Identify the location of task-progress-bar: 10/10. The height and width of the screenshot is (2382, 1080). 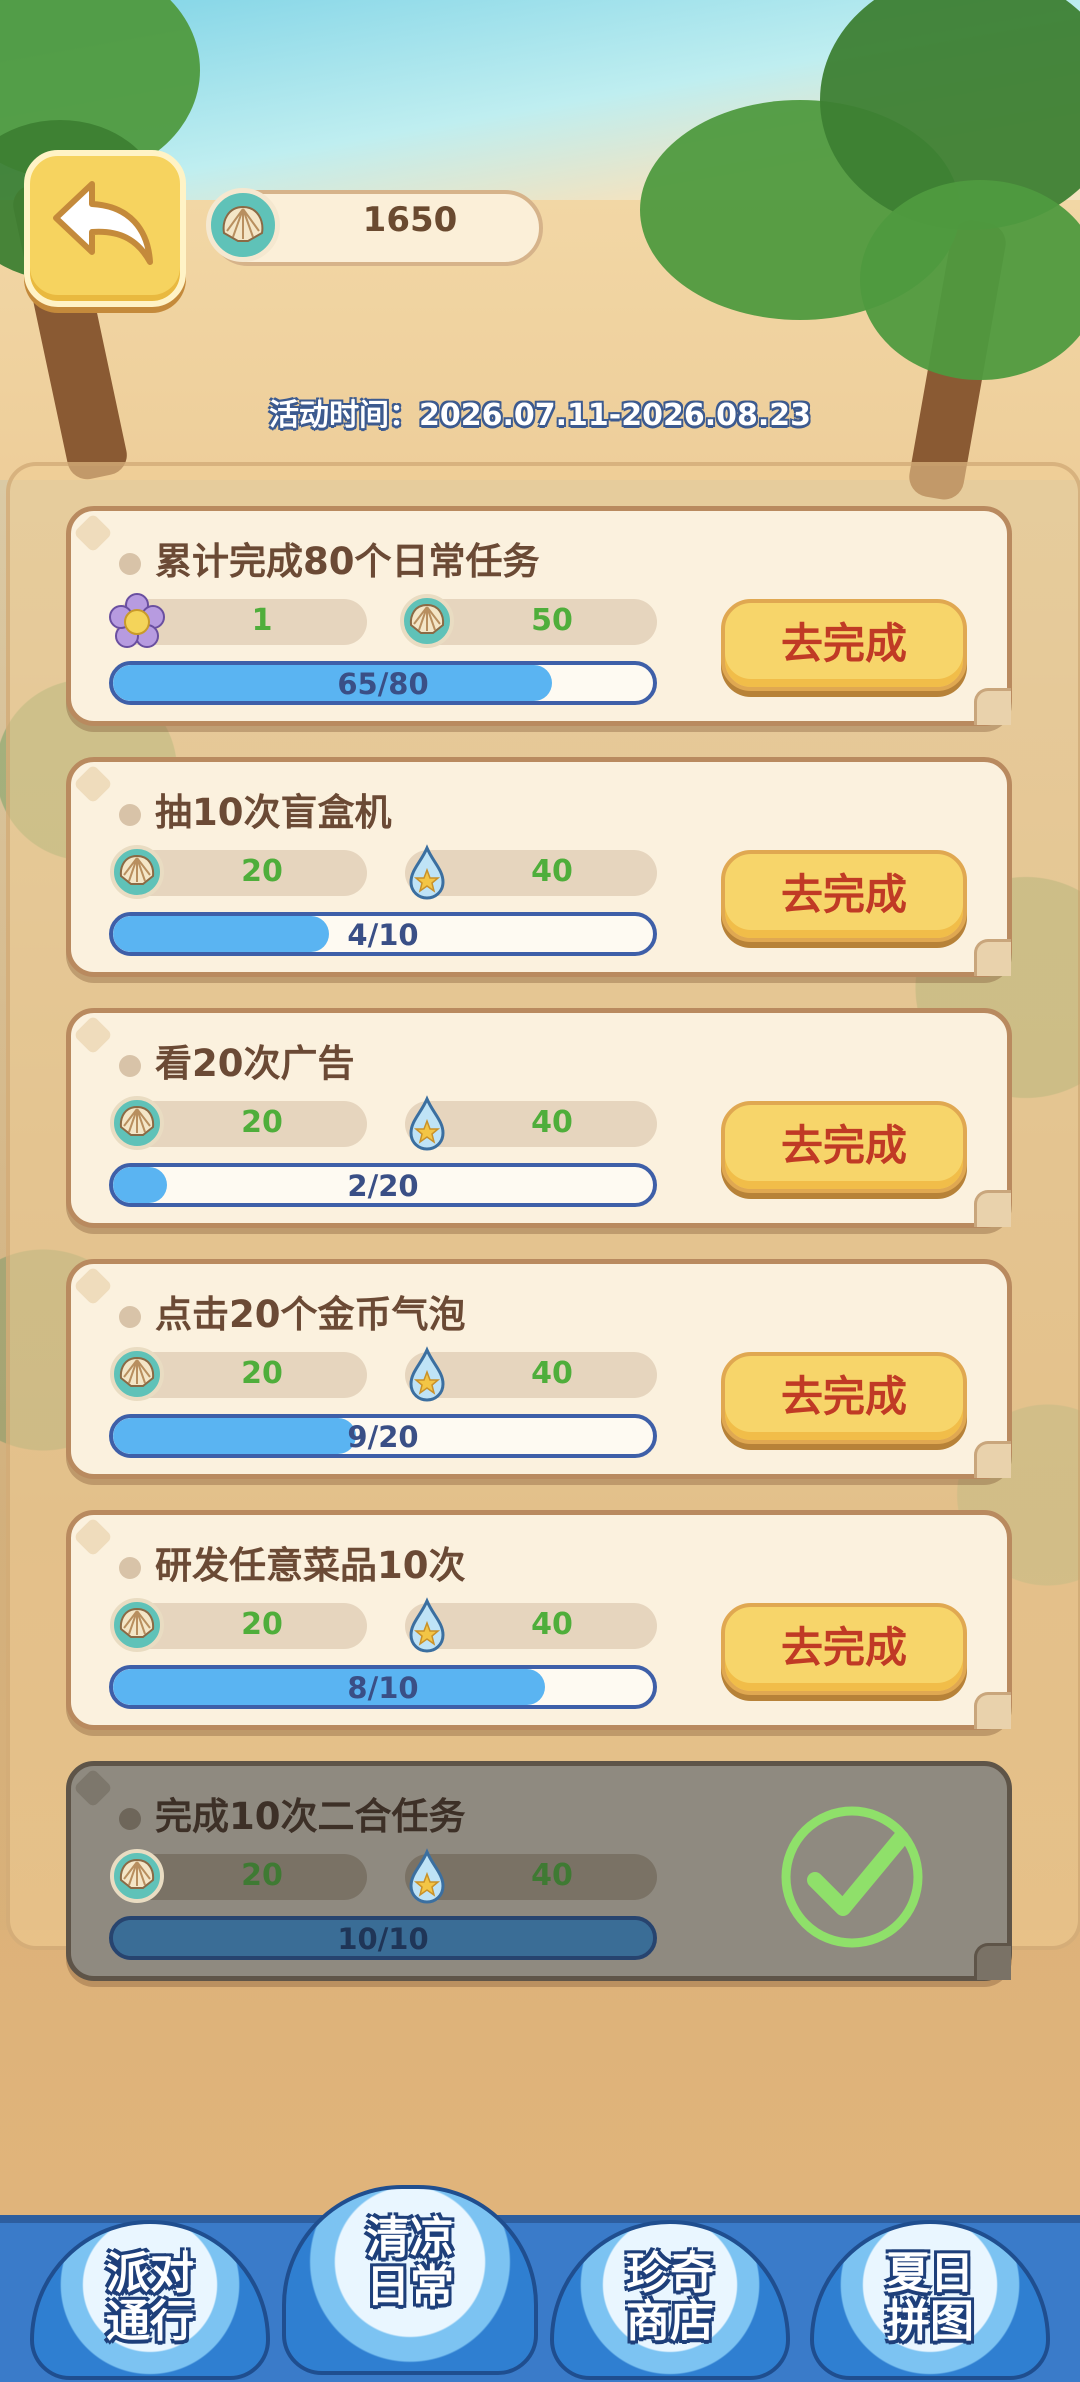
(383, 1938).